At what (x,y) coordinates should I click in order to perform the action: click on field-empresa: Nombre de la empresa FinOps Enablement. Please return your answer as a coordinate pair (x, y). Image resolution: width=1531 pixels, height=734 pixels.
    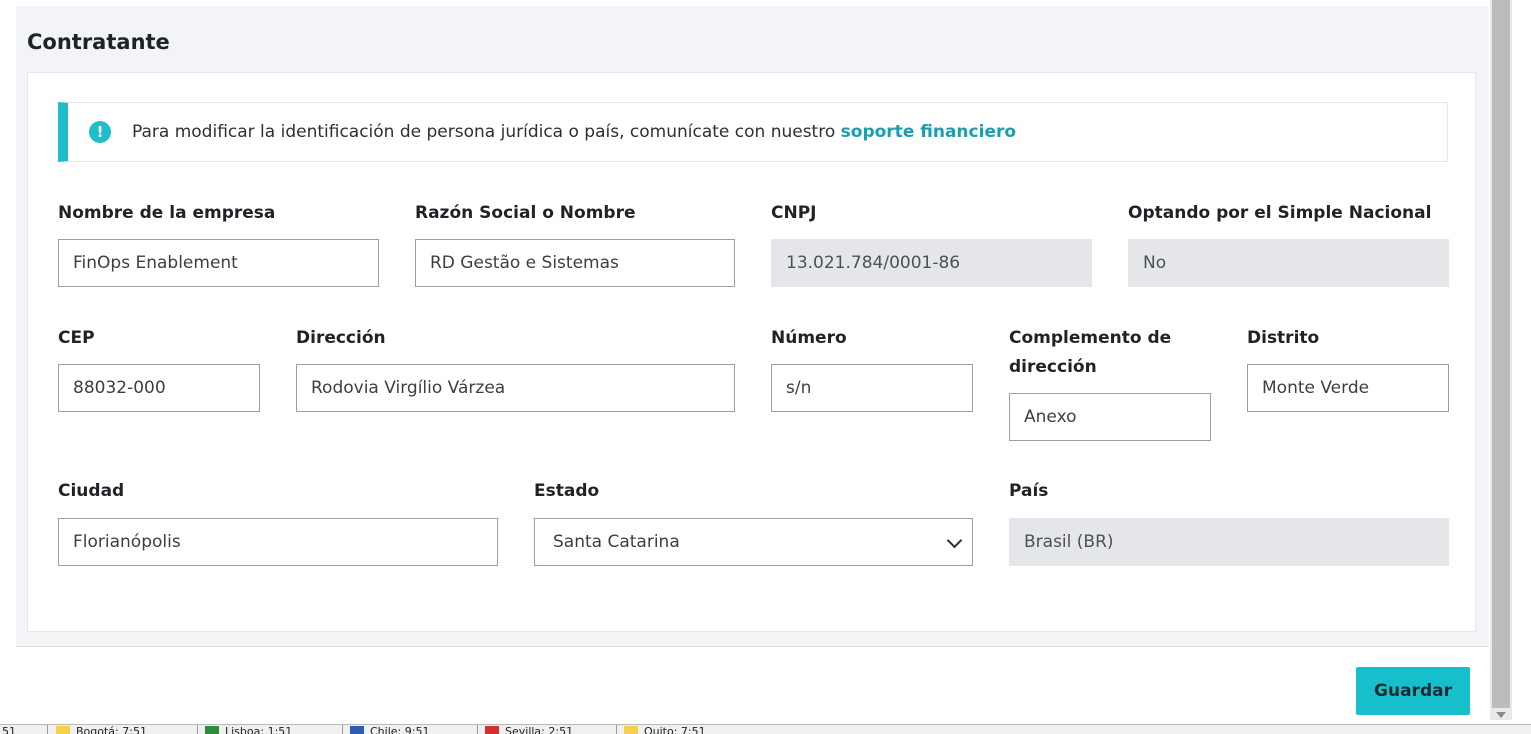
    Looking at the image, I should click on (218, 243).